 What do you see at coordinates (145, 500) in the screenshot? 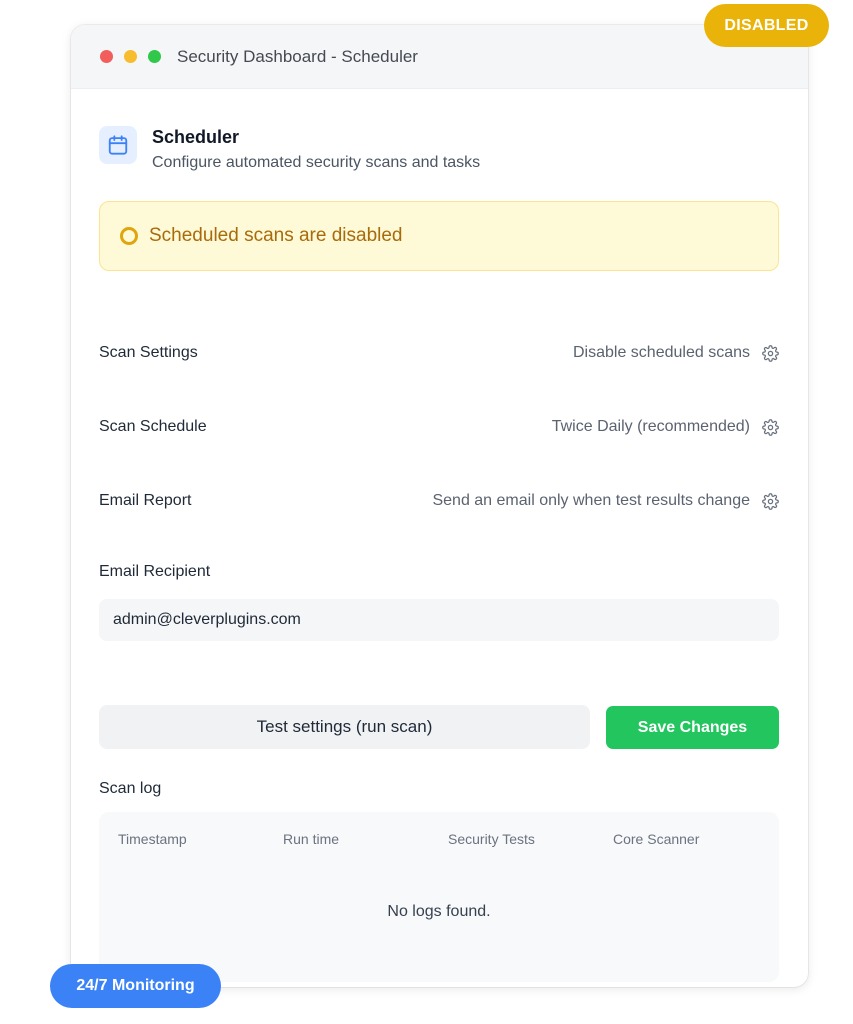
I see `setting-label: Email Report` at bounding box center [145, 500].